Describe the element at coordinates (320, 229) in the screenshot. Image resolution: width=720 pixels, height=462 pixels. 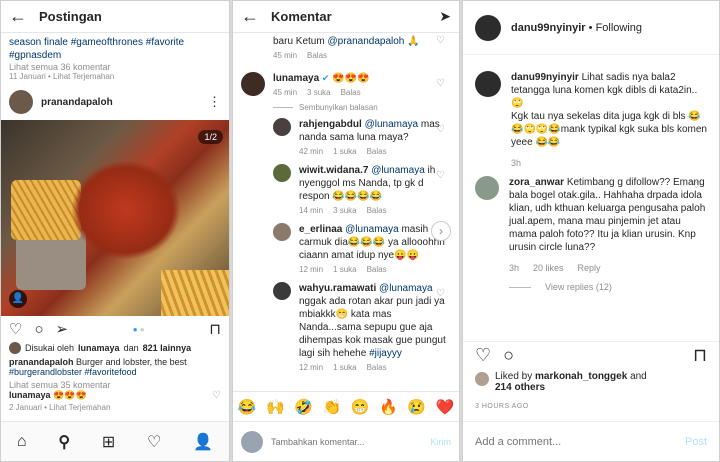
I see `reply-user: e_erlinaa` at that location.